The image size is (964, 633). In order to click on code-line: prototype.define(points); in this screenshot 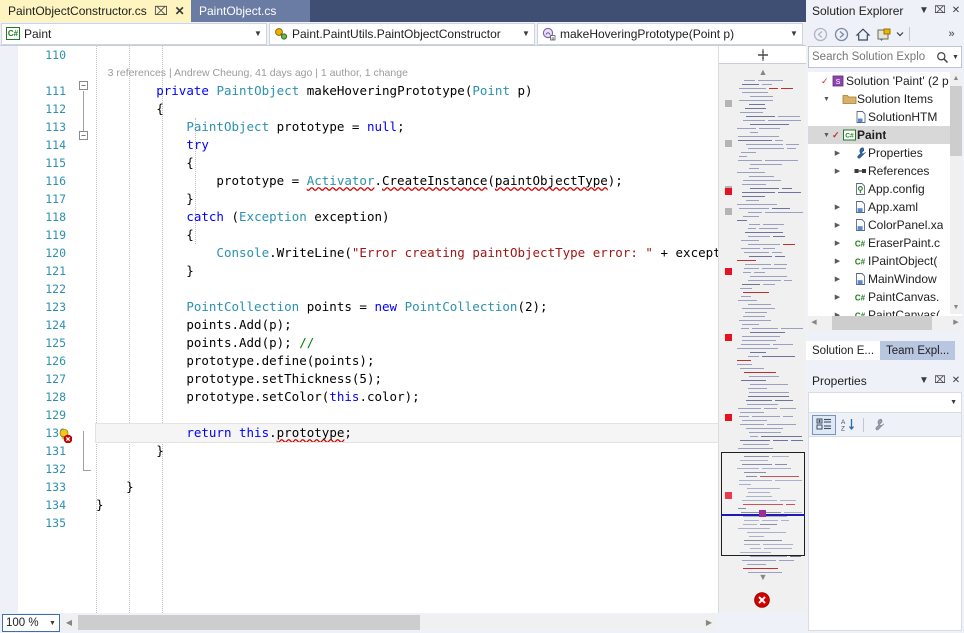, I will do `click(407, 361)`.